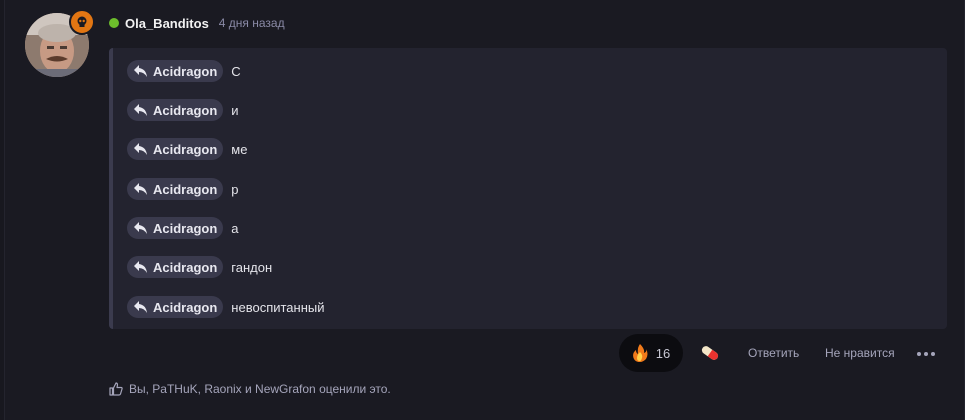 The width and height of the screenshot is (965, 420). What do you see at coordinates (239, 149) in the screenshot?
I see `quote-text: ме` at bounding box center [239, 149].